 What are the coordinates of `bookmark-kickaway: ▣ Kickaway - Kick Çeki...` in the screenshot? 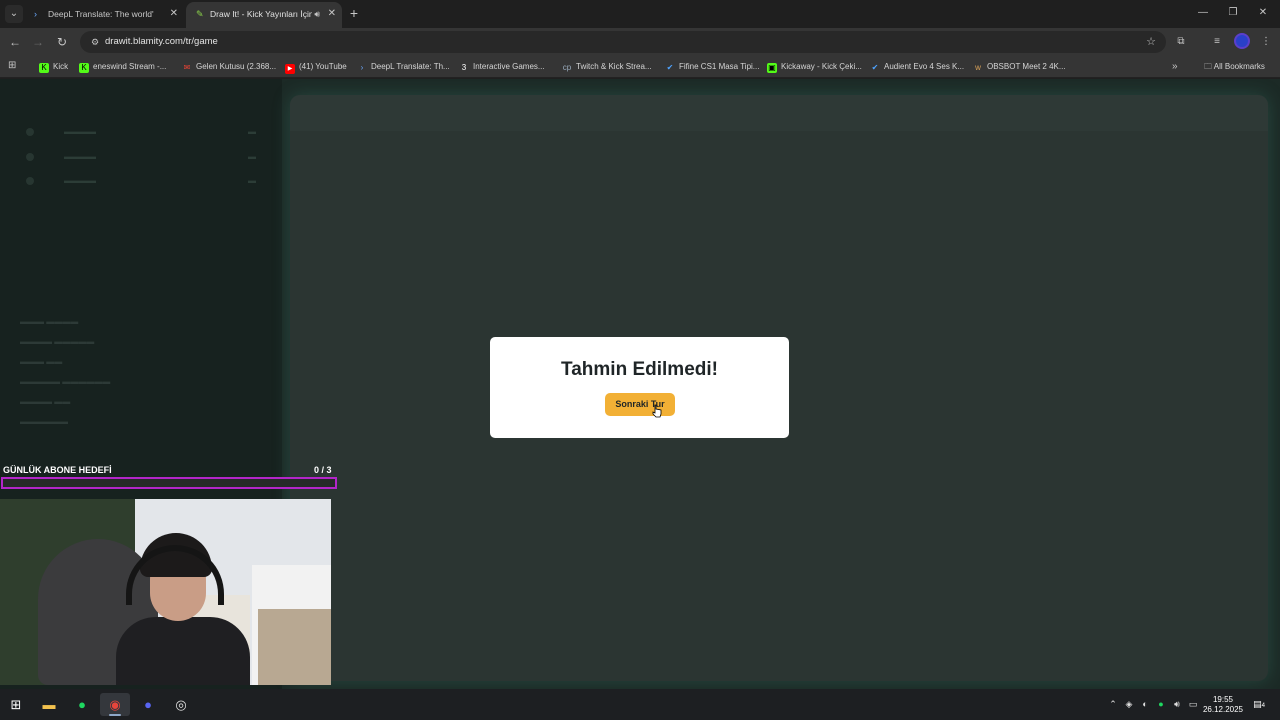 It's located at (814, 67).